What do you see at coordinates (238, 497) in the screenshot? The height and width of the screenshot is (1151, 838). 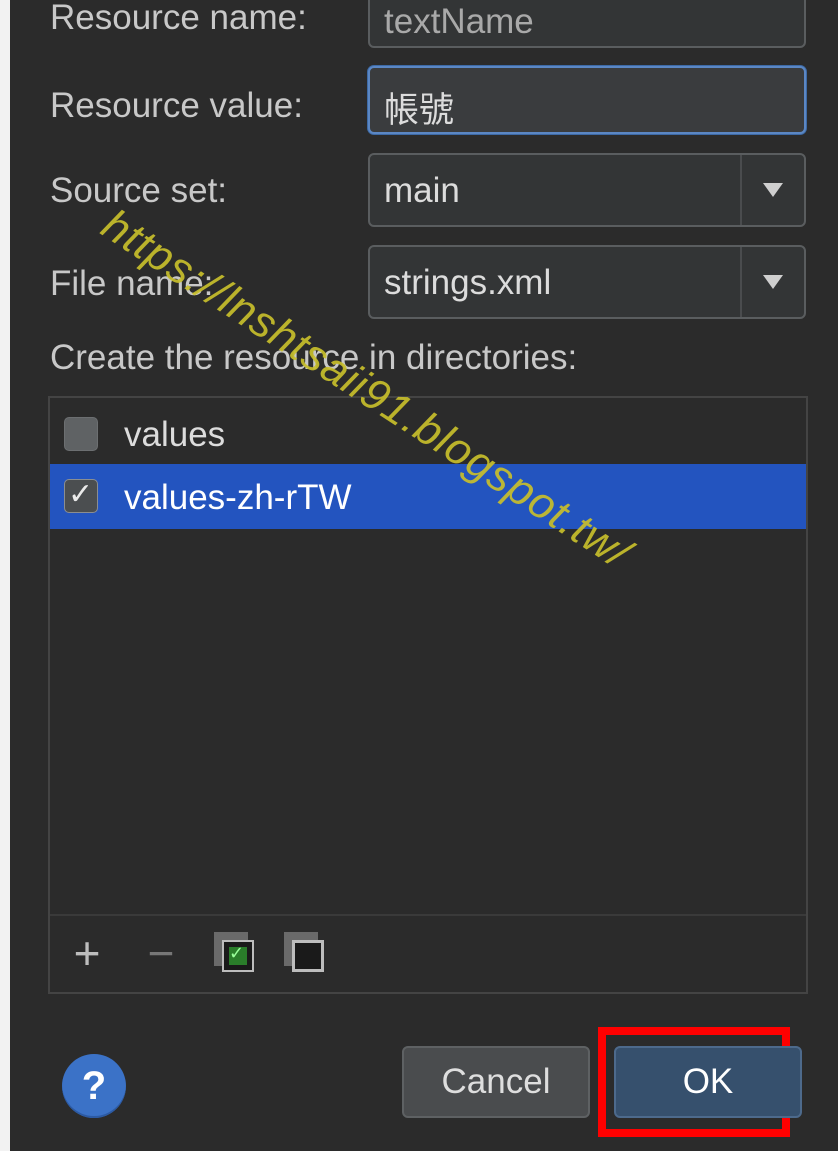 I see `list-item-label: values-zh-rTW` at bounding box center [238, 497].